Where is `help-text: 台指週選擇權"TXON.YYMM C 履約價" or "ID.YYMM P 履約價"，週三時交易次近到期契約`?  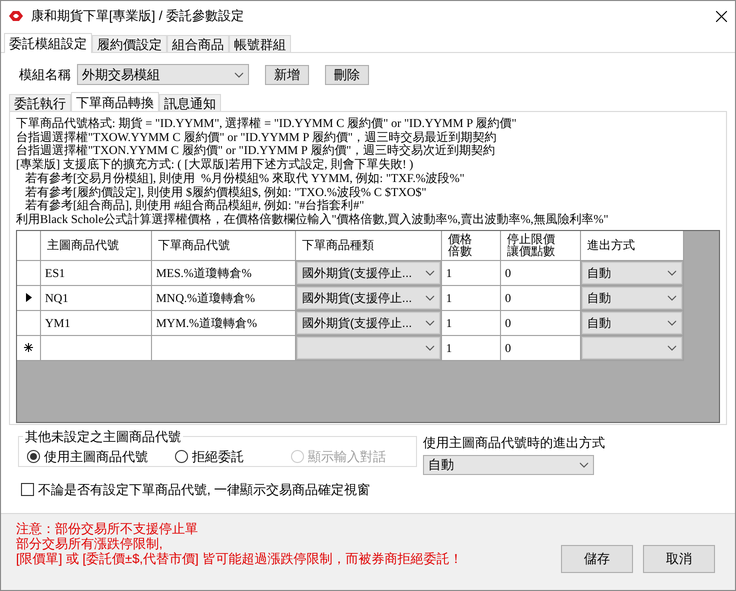
help-text: 台指週選擇權"TXON.YYMM C 履約價" or "ID.YYMM P 履約價"，週三時交易次近到期契約 is located at coordinates (256, 151).